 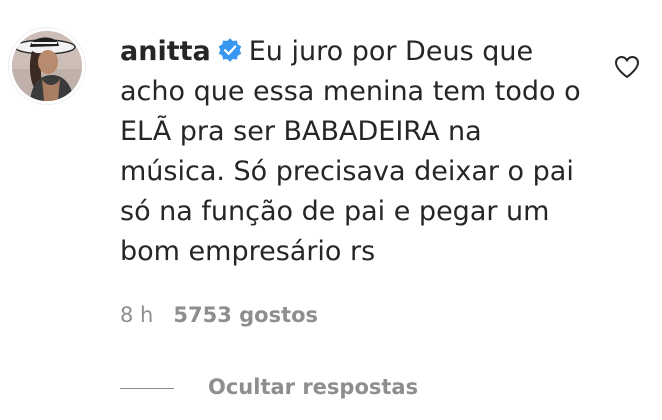 I want to click on comment-line-3: ELÃ pra ser BABADEIRA na, so click(x=301, y=131).